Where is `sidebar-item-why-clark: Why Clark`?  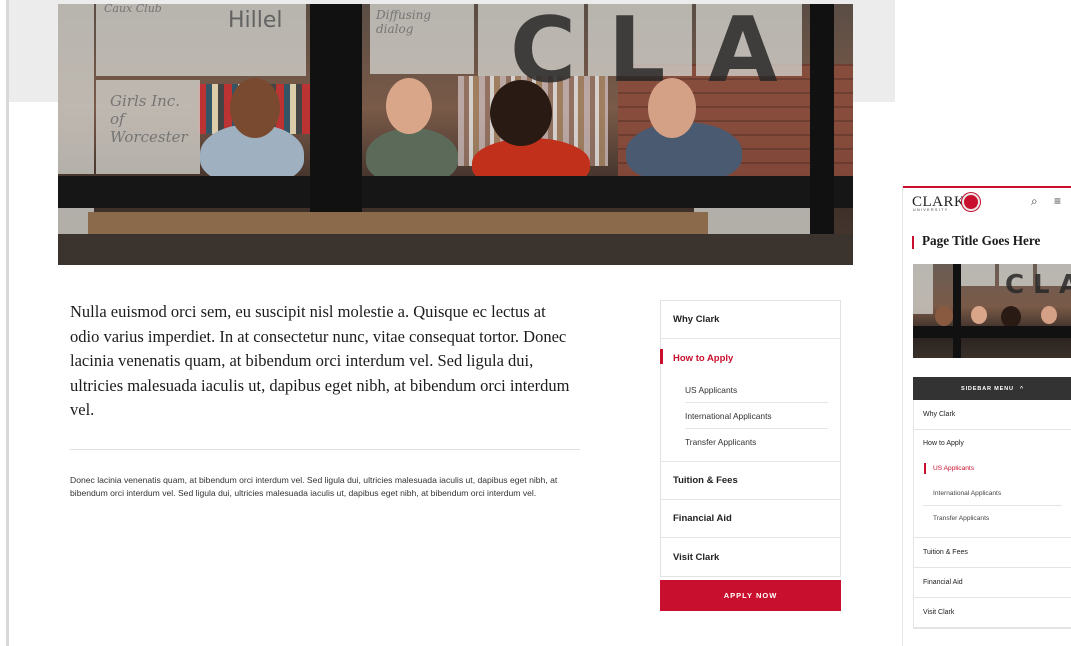 sidebar-item-why-clark: Why Clark is located at coordinates (750, 320).